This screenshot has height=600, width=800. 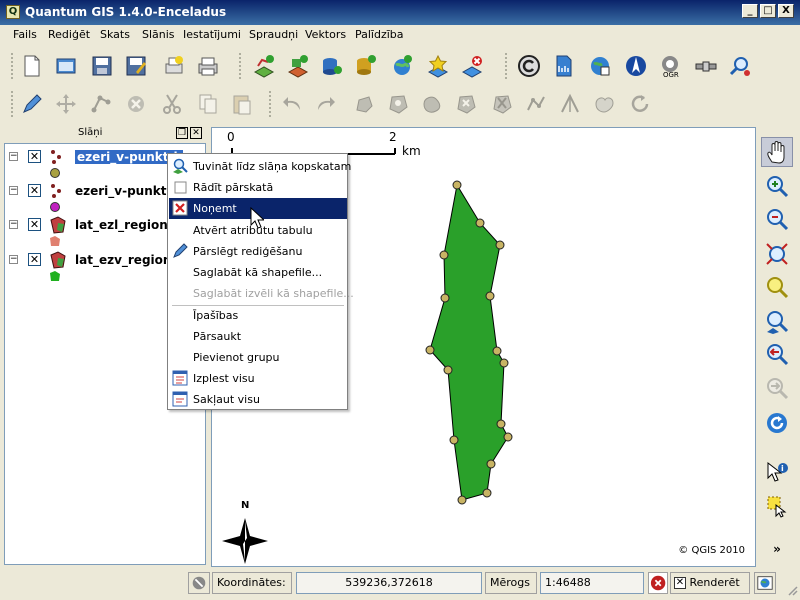 I want to click on menu-item-collapse-all: Sakļaut visu, so click(x=258, y=399).